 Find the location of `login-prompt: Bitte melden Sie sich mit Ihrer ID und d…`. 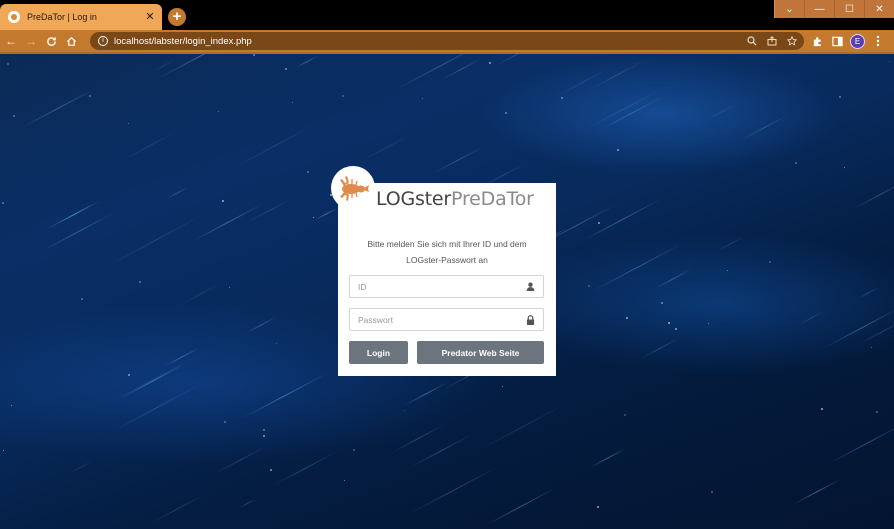

login-prompt: Bitte melden Sie sich mit Ihrer ID und d… is located at coordinates (447, 252).